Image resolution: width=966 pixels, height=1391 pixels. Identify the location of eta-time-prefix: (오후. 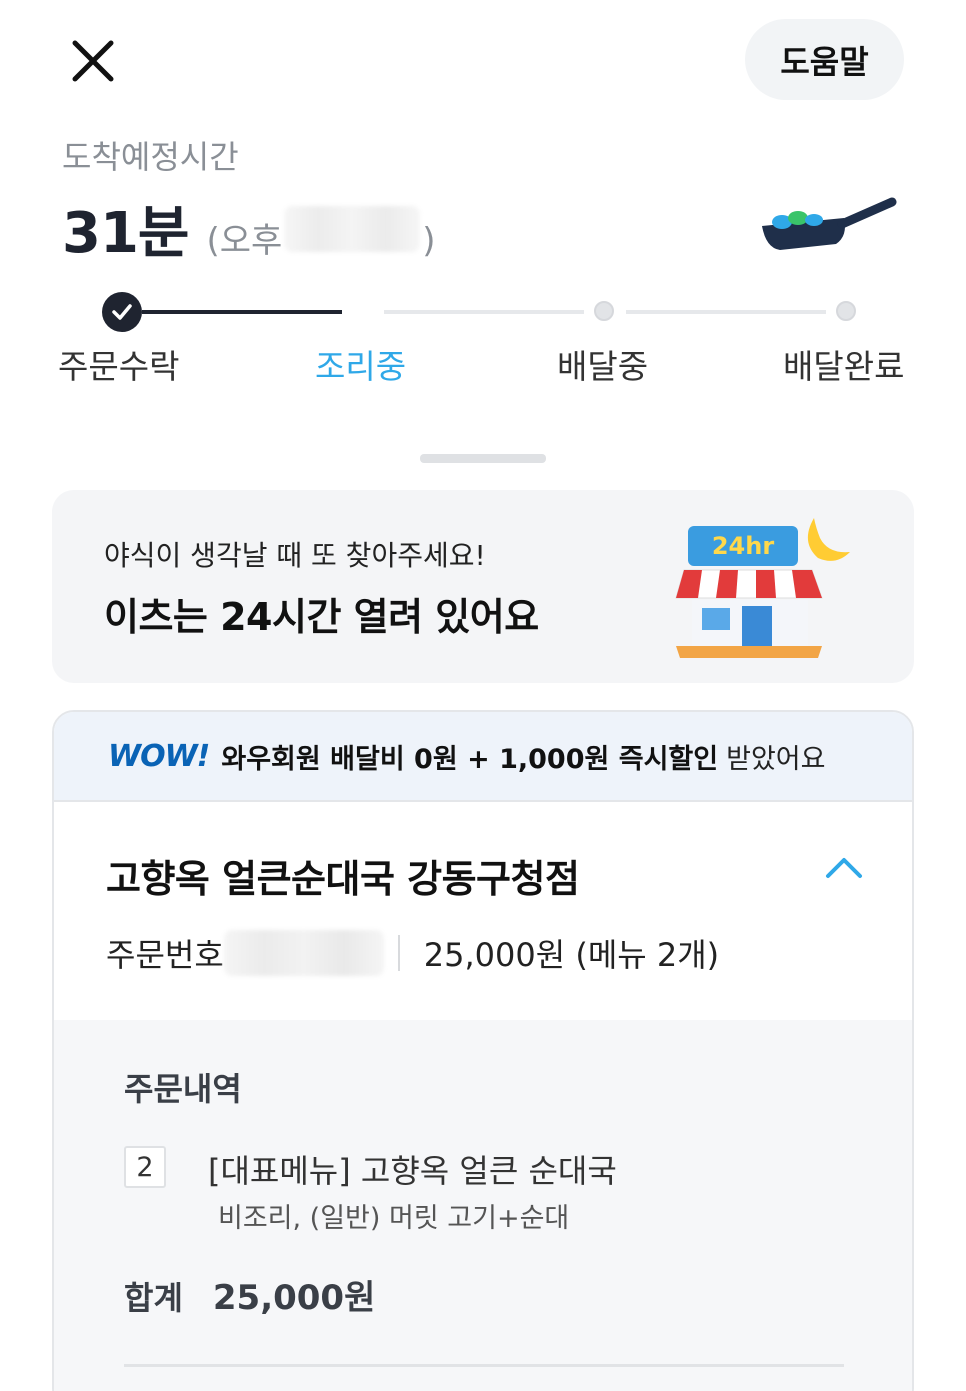
(244, 241).